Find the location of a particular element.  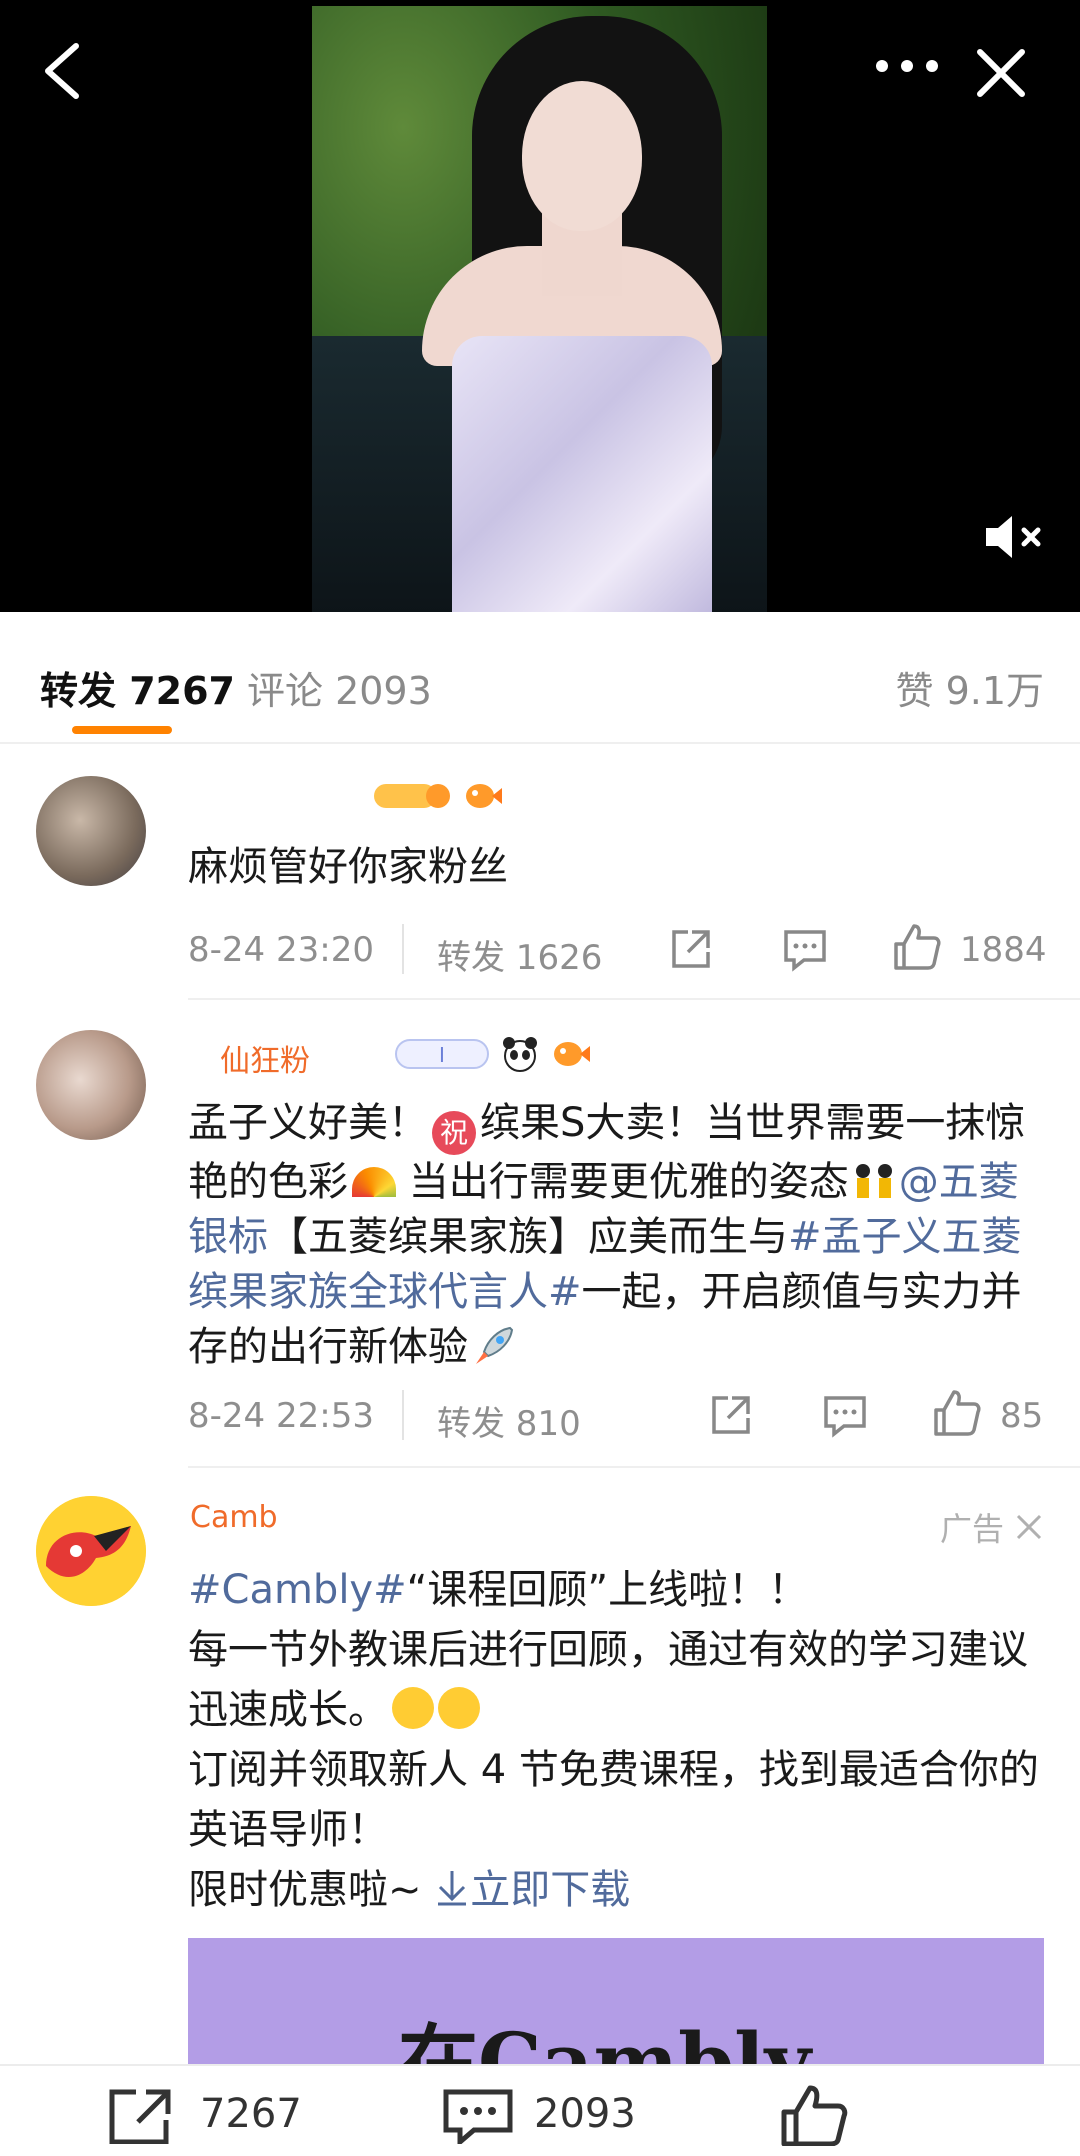

user-badges is located at coordinates (437, 796).